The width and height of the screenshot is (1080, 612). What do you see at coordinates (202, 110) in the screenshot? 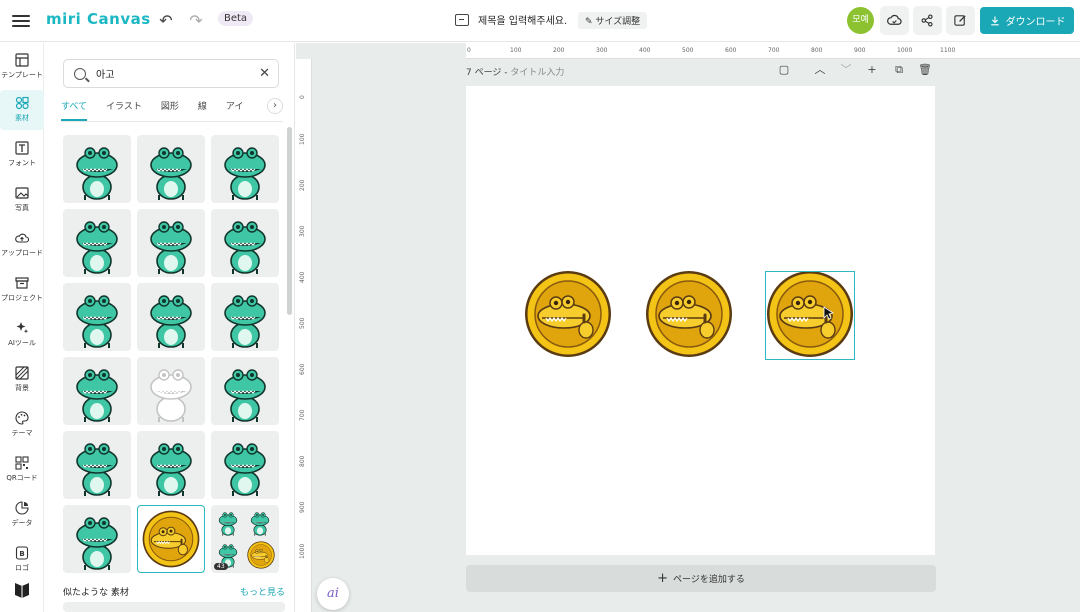
I see `tab-line: 線` at bounding box center [202, 110].